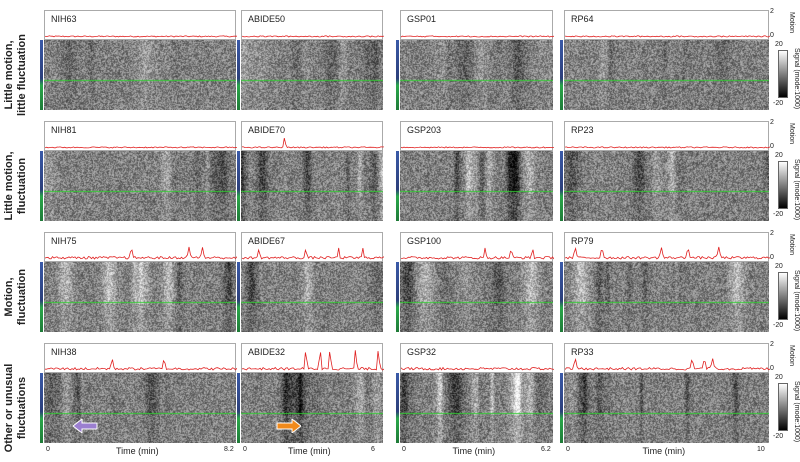 The image size is (800, 462). I want to click on row-label-line: Motion,, so click(9, 297).